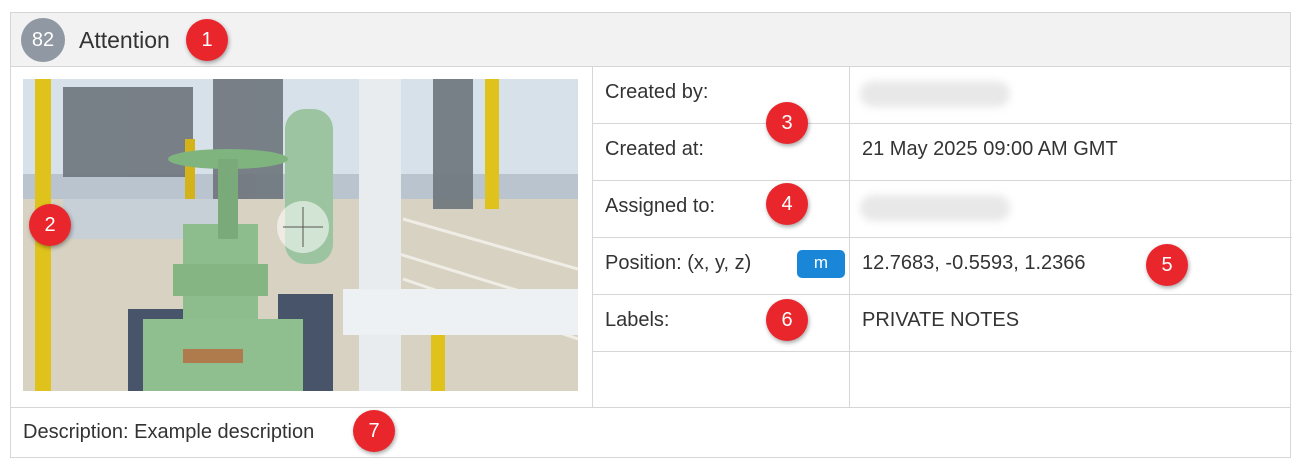  What do you see at coordinates (787, 123) in the screenshot?
I see `callout-marker-3: 3` at bounding box center [787, 123].